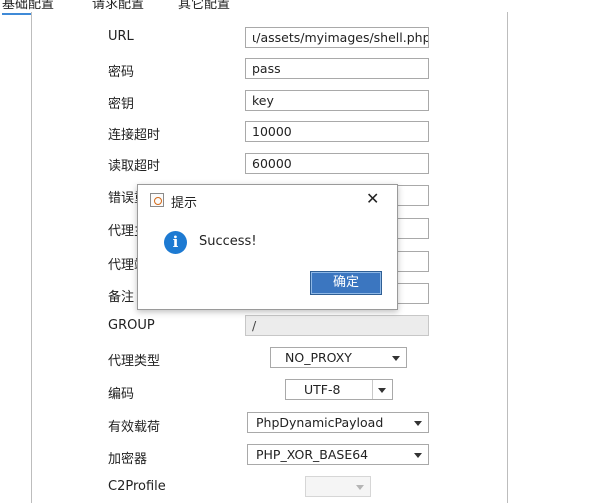 This screenshot has width=603, height=503. What do you see at coordinates (134, 135) in the screenshot?
I see `connect-timeout-label: 连接超时` at bounding box center [134, 135].